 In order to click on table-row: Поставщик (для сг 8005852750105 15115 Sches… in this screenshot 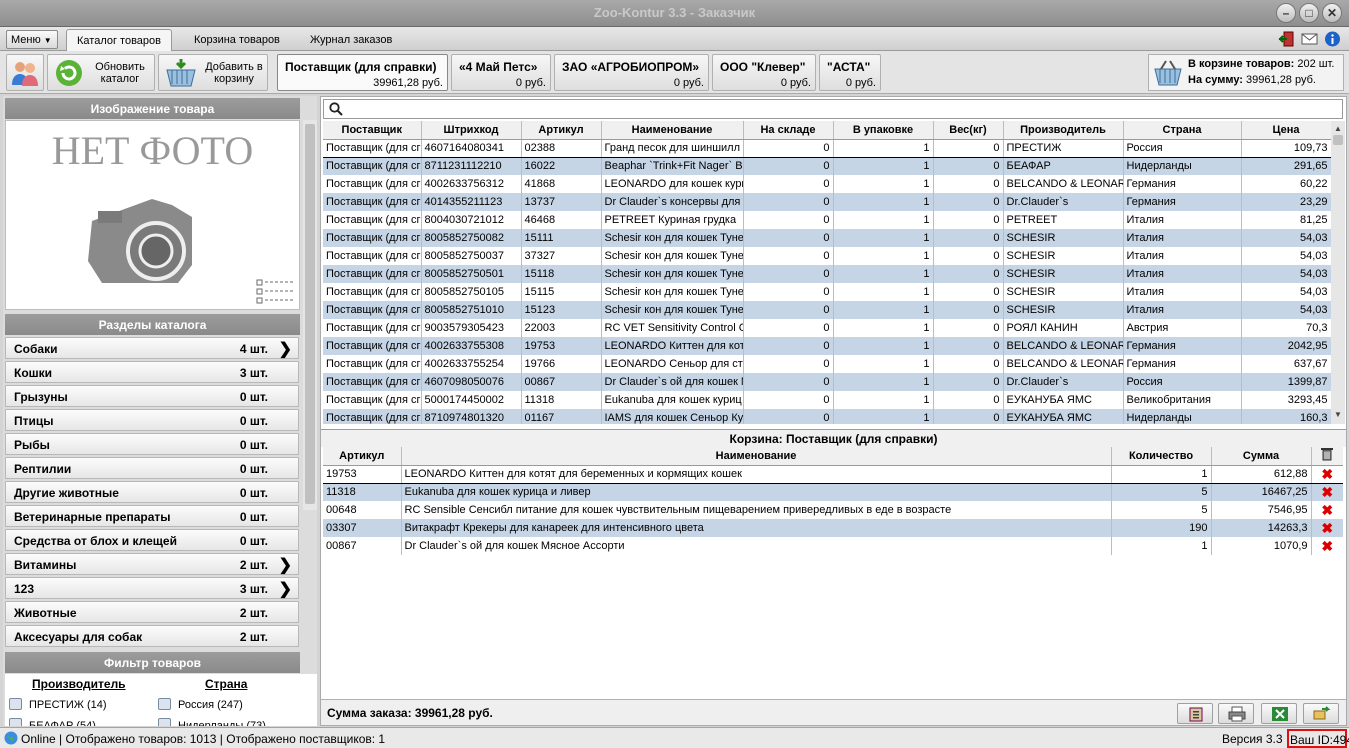, I will do `click(827, 292)`.